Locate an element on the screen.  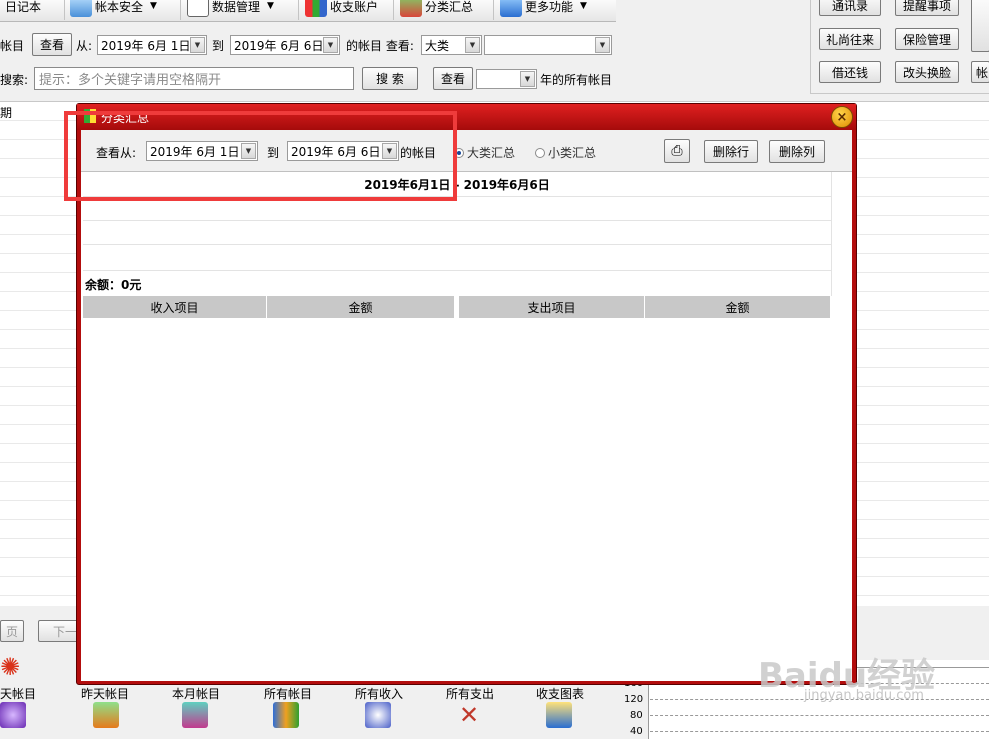
cross-pen-icon: ✕ is located at coordinates (469, 715).